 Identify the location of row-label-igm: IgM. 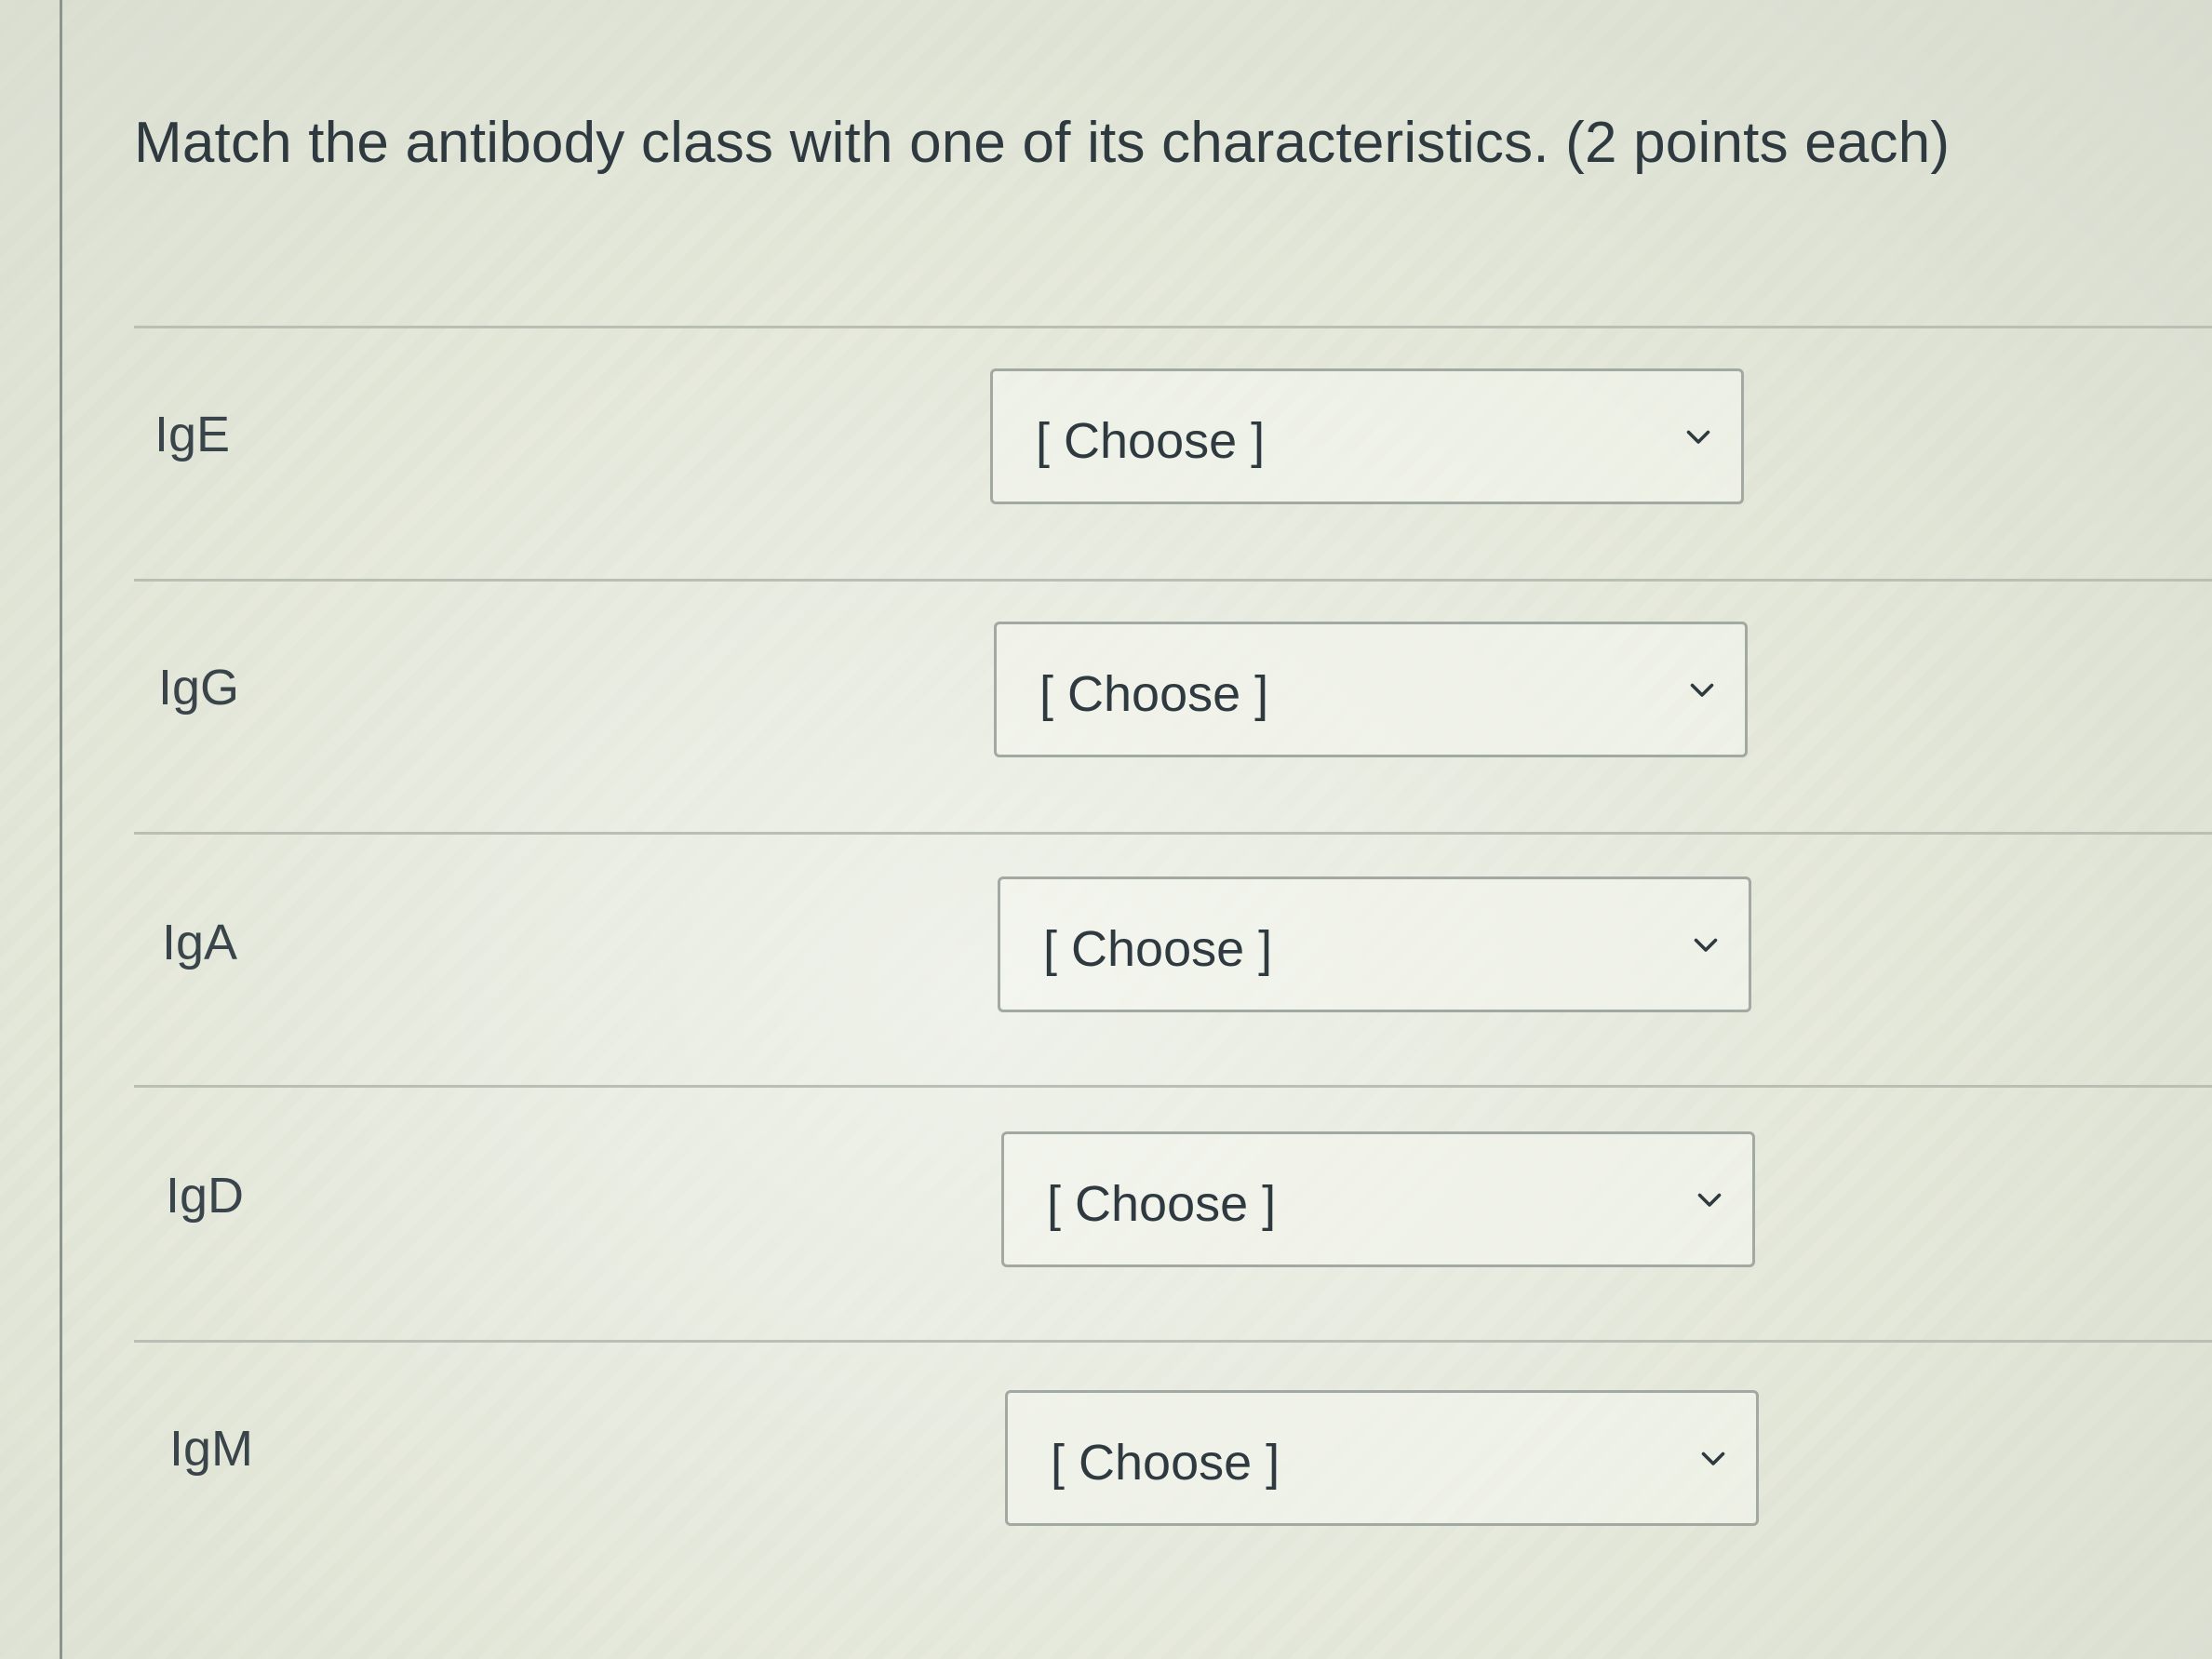
(211, 1449).